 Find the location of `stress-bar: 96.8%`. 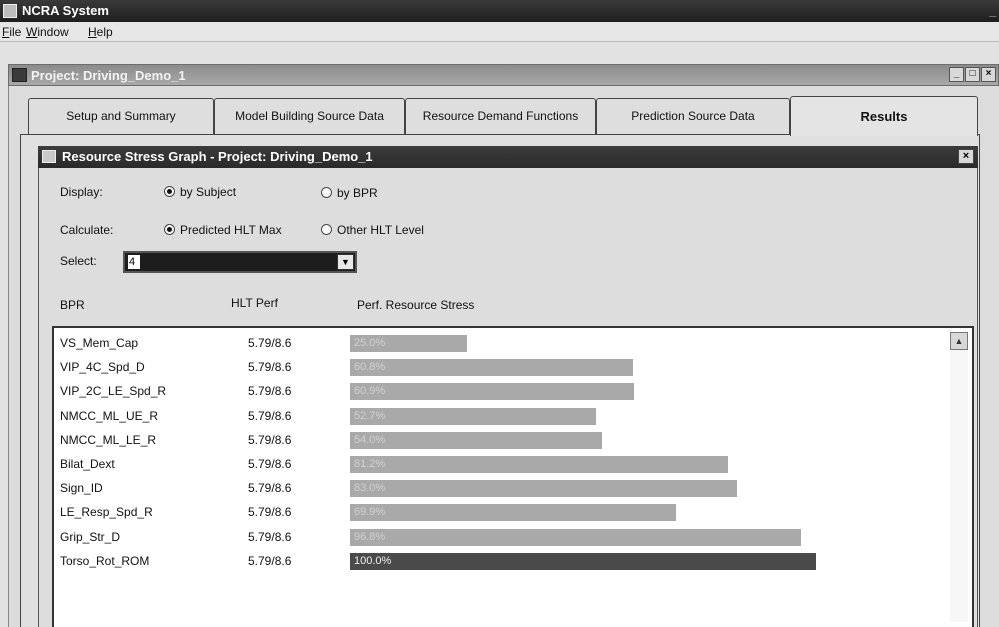

stress-bar: 96.8% is located at coordinates (575, 537).